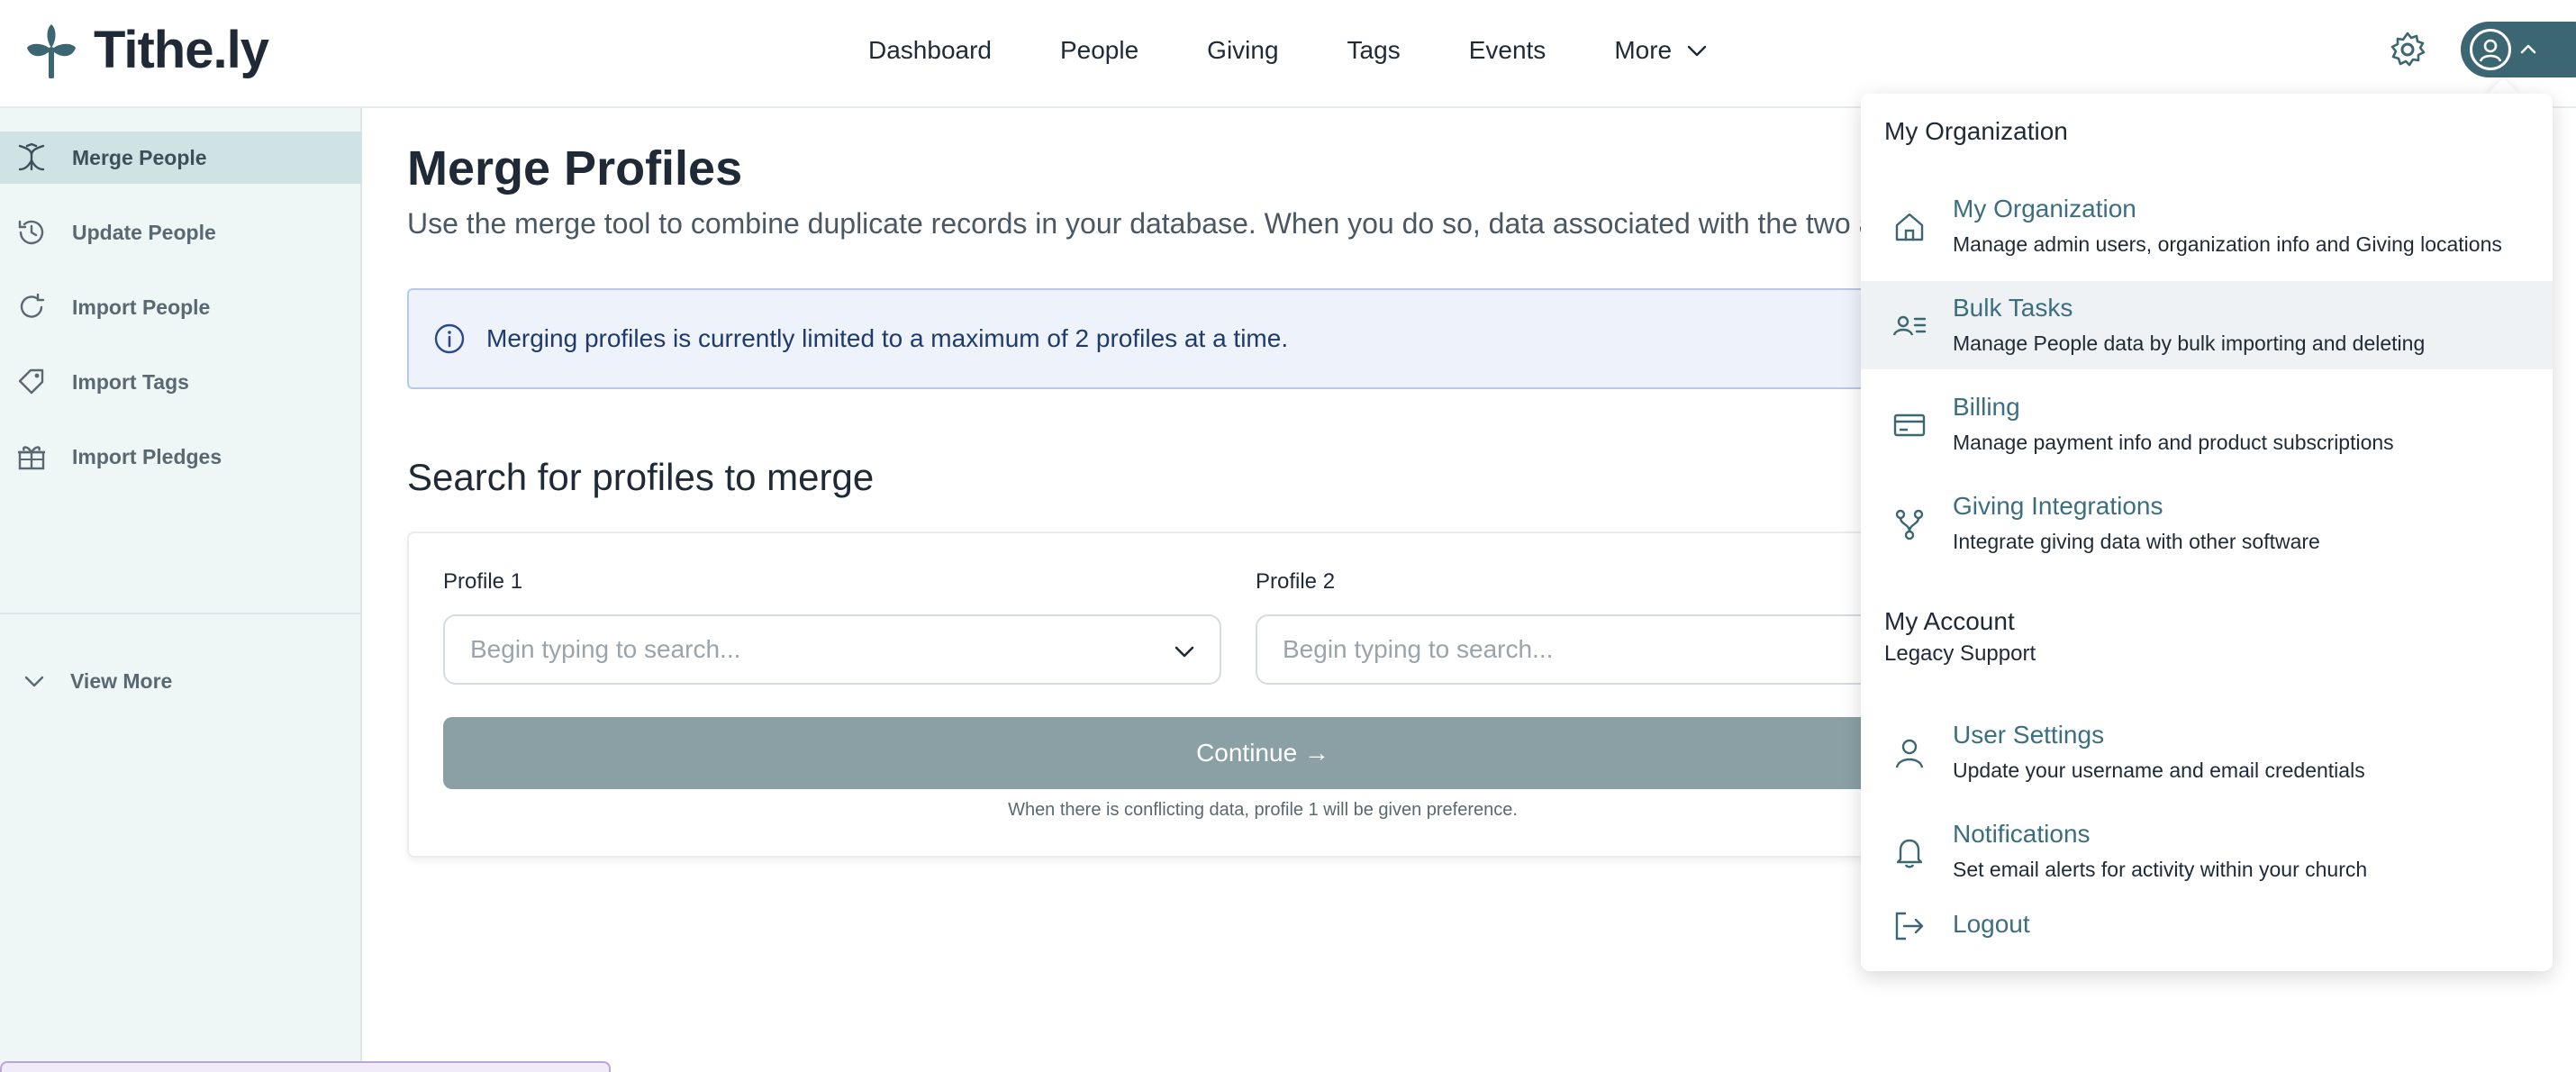  I want to click on nav-people: People, so click(1099, 50).